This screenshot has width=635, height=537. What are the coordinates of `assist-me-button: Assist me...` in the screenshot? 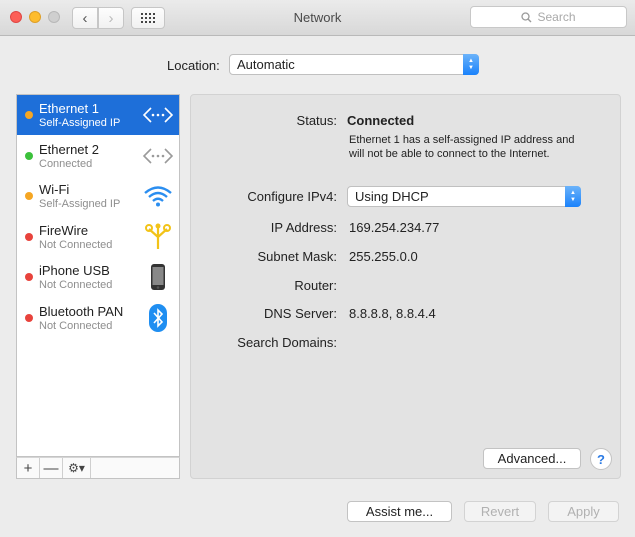 It's located at (399, 511).